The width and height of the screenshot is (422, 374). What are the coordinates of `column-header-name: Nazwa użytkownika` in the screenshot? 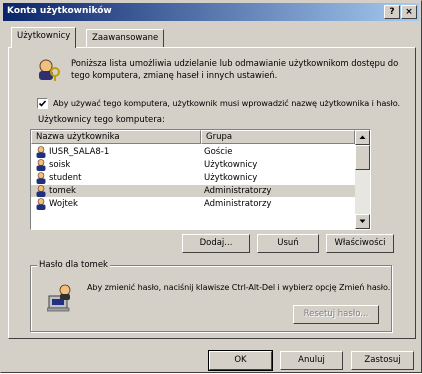 It's located at (116, 137).